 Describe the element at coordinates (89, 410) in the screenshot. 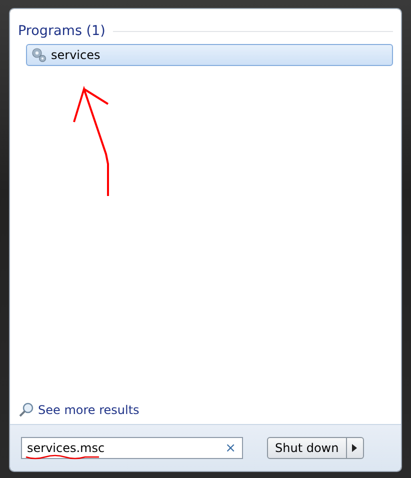

I see `see-more-results-link: See more results` at that location.